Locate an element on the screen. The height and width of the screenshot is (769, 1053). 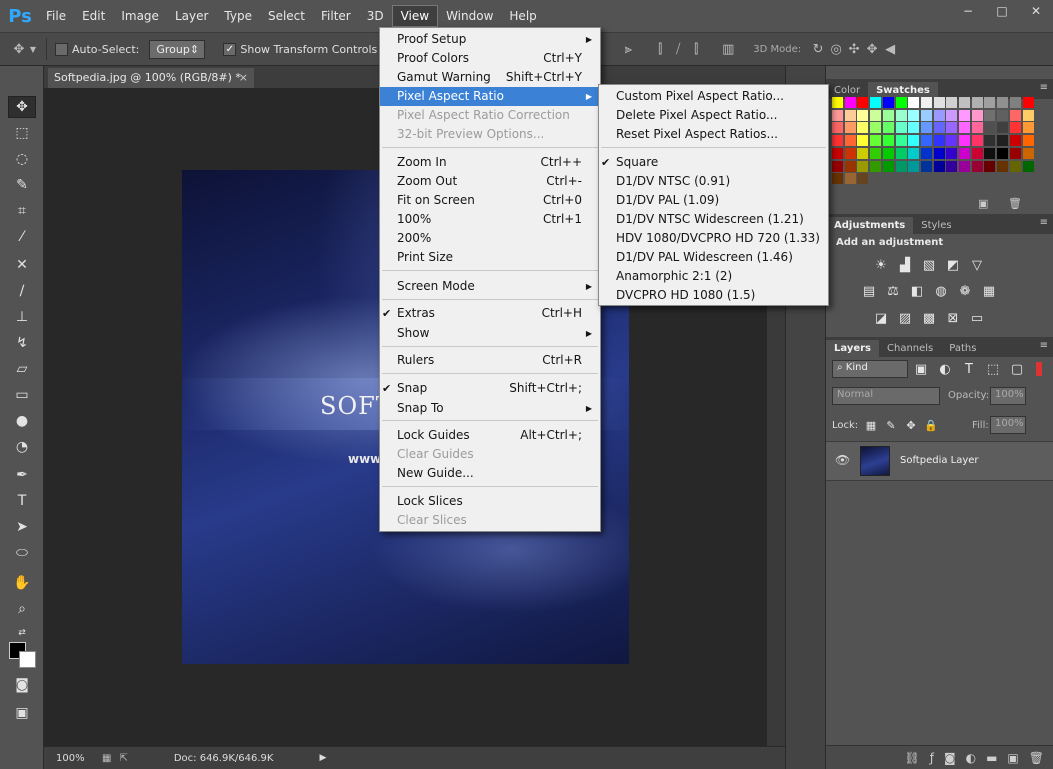
background-color-swatch is located at coordinates (27, 659).